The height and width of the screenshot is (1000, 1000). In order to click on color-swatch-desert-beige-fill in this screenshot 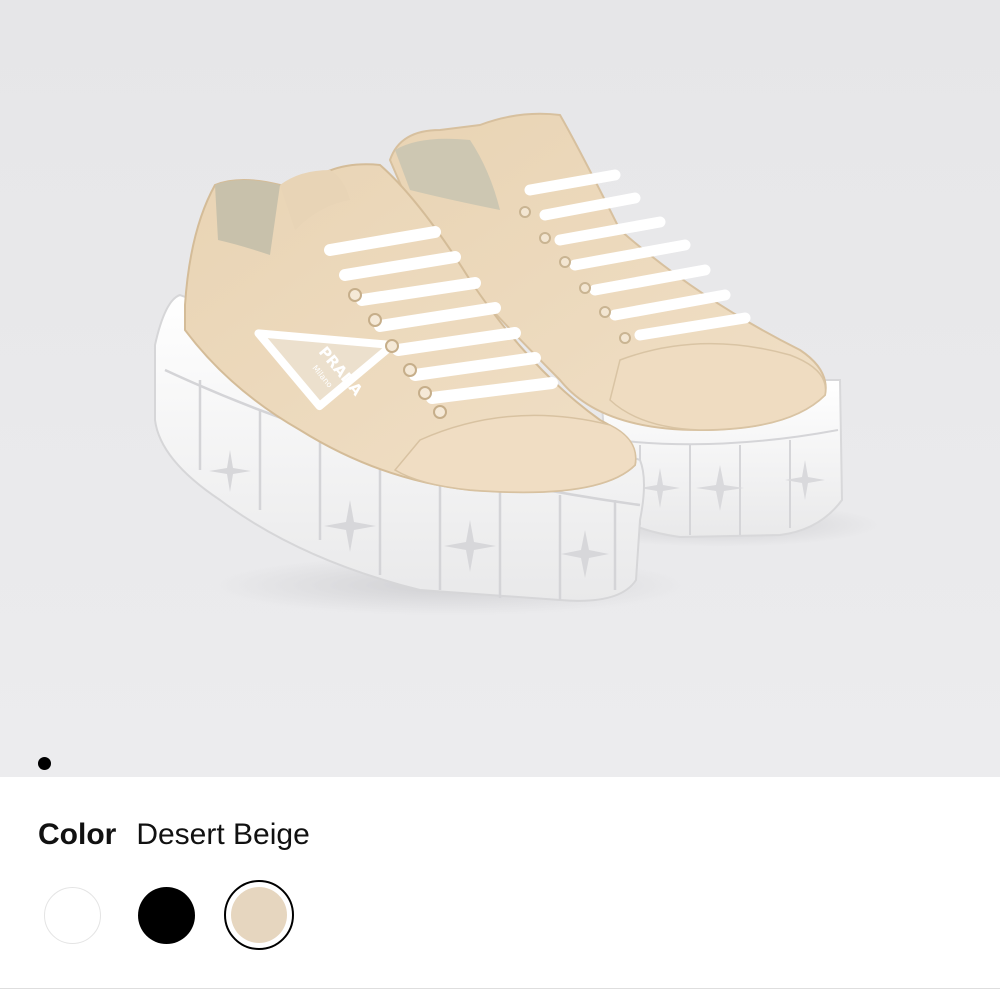, I will do `click(259, 915)`.